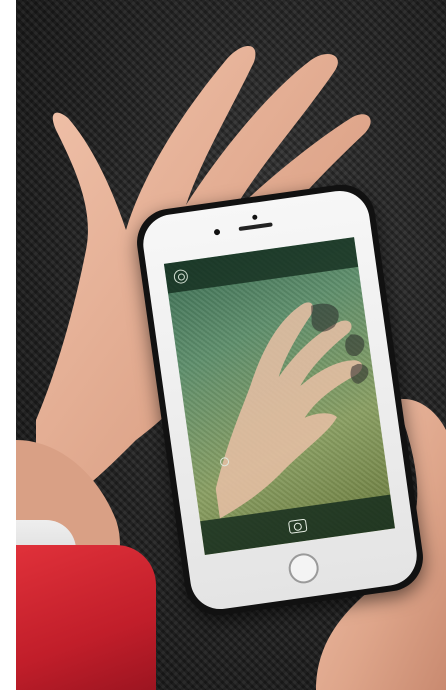  What do you see at coordinates (254, 217) in the screenshot?
I see `front-camera-icon` at bounding box center [254, 217].